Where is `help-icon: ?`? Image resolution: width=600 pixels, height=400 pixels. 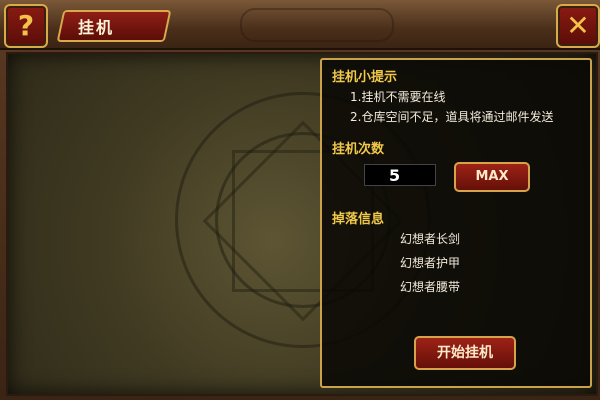
help-icon: ? is located at coordinates (26, 25).